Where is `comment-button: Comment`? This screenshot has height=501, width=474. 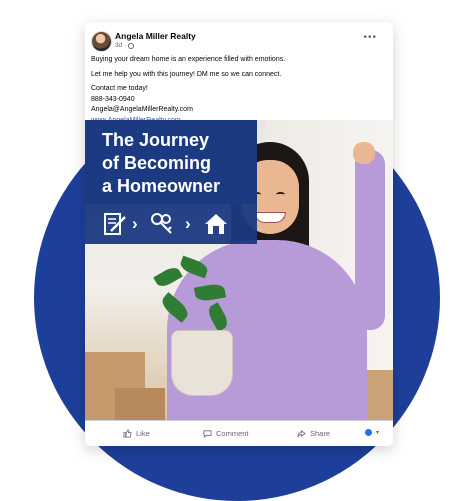
comment-button: Comment is located at coordinates (226, 433).